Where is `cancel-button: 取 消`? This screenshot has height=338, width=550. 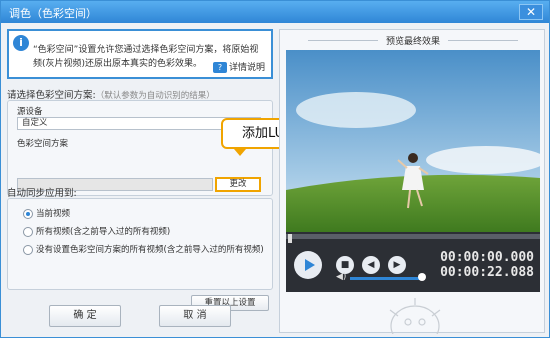 cancel-button: 取 消 is located at coordinates (195, 316).